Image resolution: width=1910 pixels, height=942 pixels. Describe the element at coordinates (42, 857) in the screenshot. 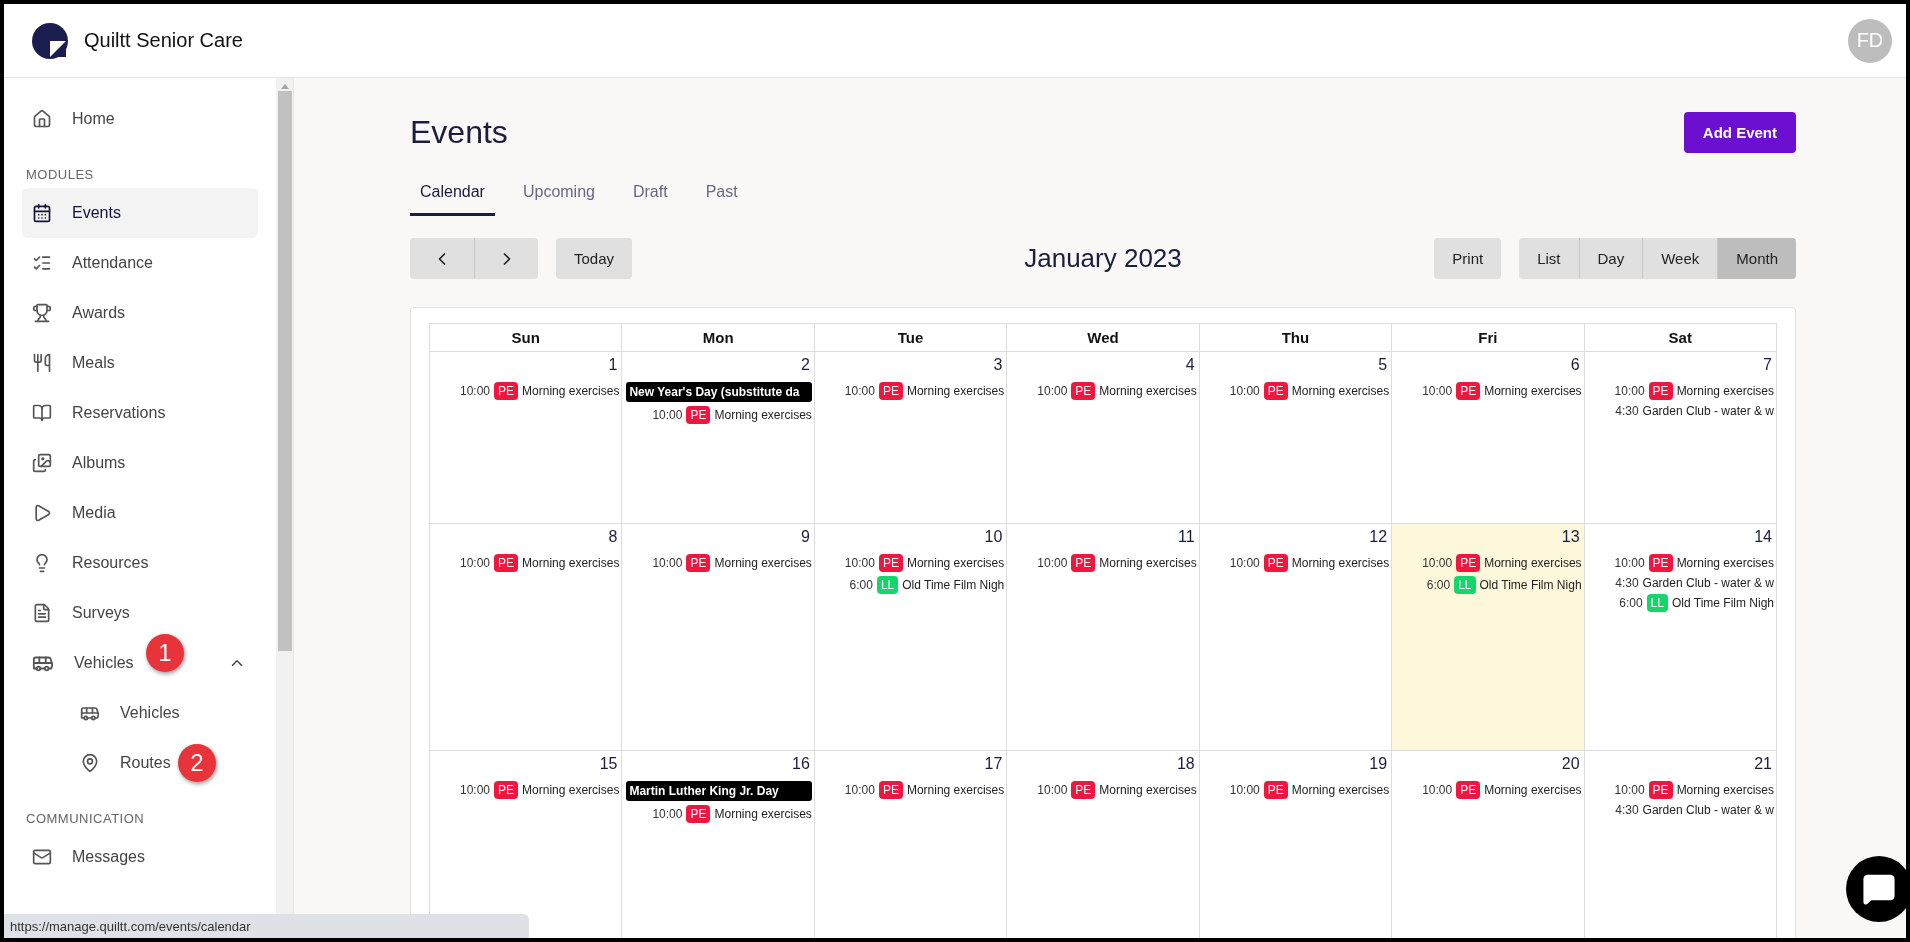

I see `mail-icon` at that location.